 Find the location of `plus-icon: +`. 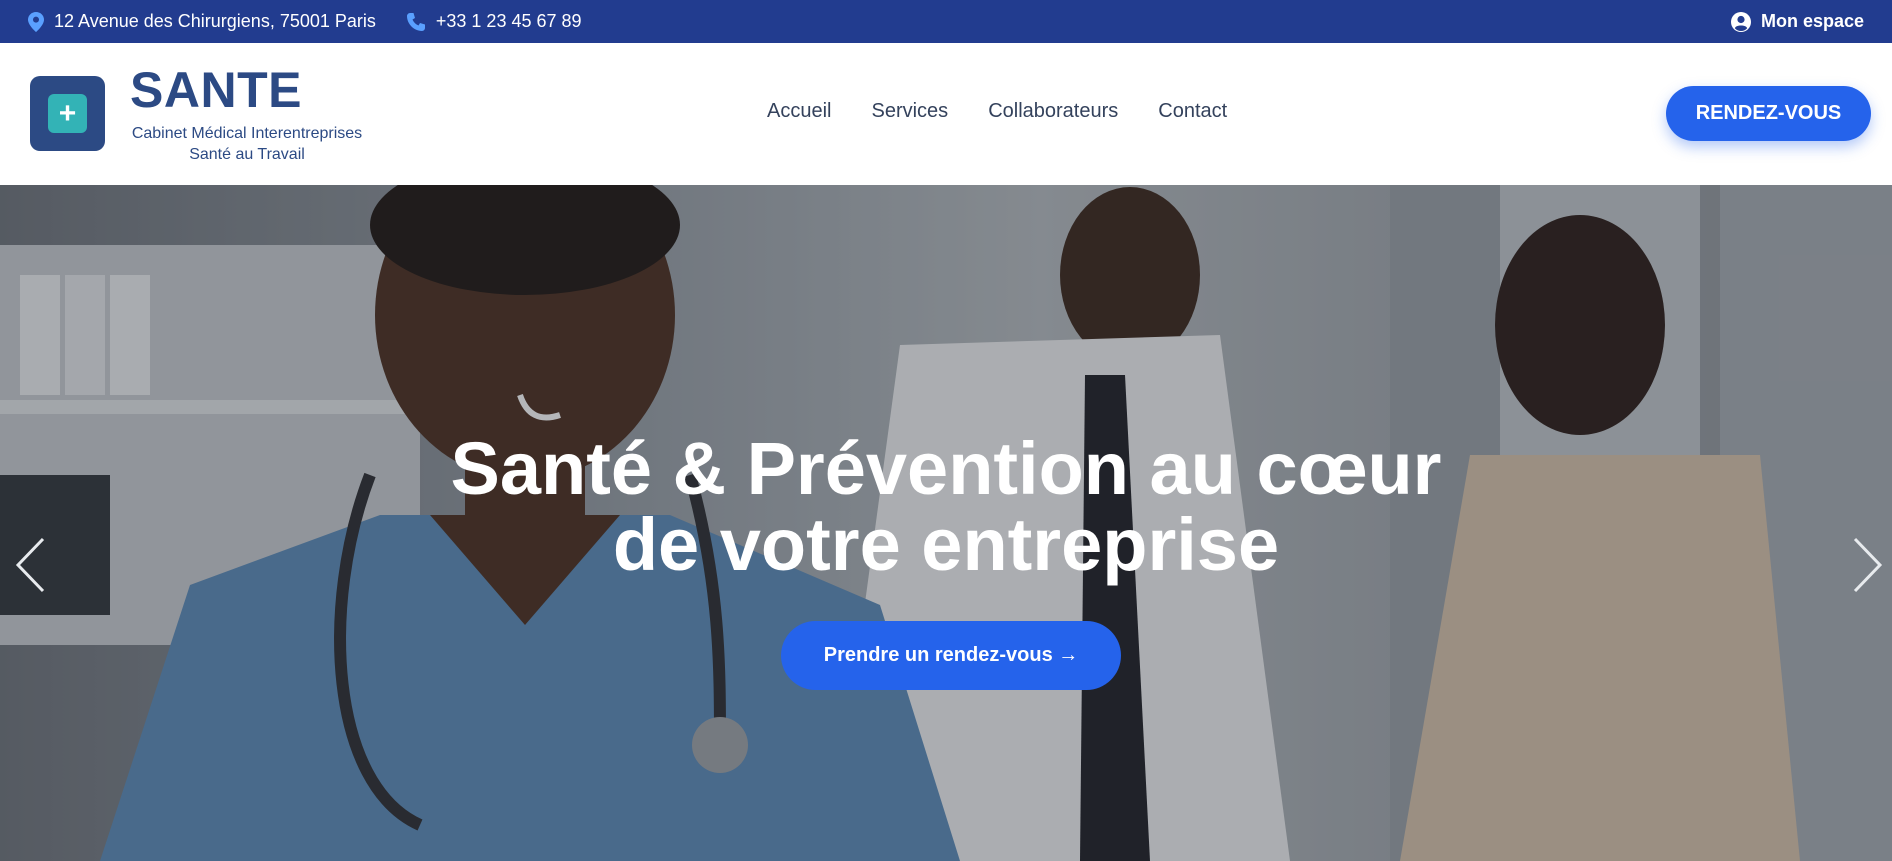

plus-icon: + is located at coordinates (67, 113).